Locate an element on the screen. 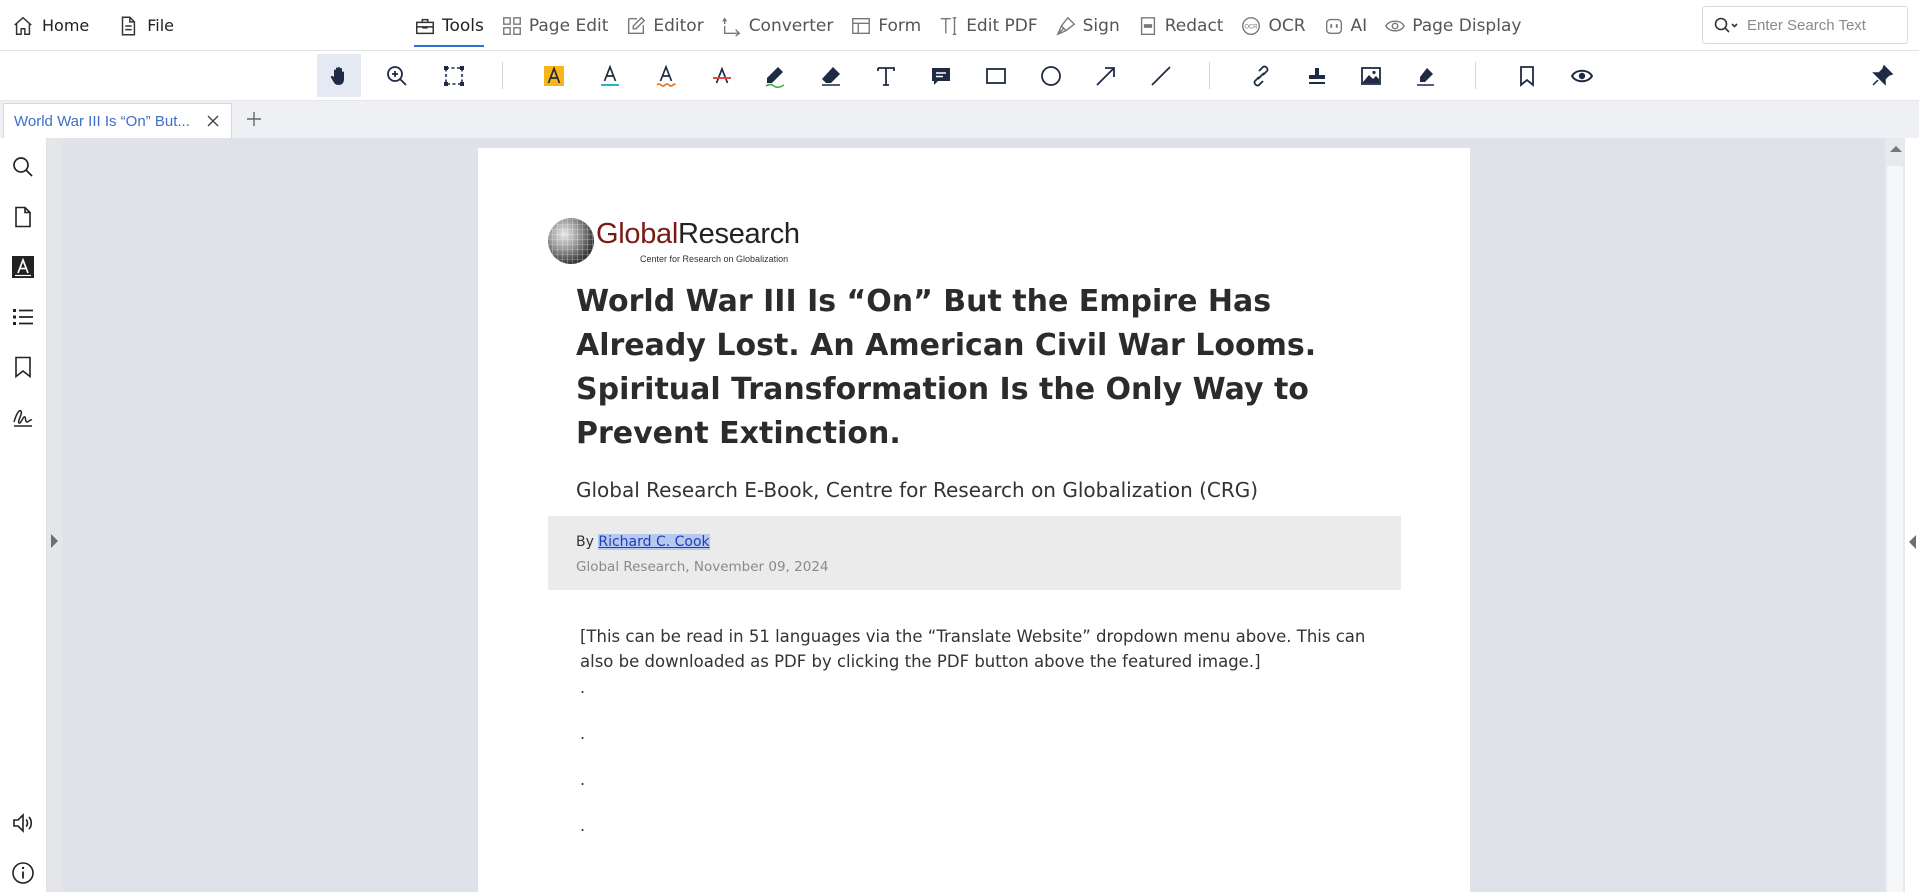 The image size is (1919, 892). page-edit-menu: Page Edit is located at coordinates (554, 25).